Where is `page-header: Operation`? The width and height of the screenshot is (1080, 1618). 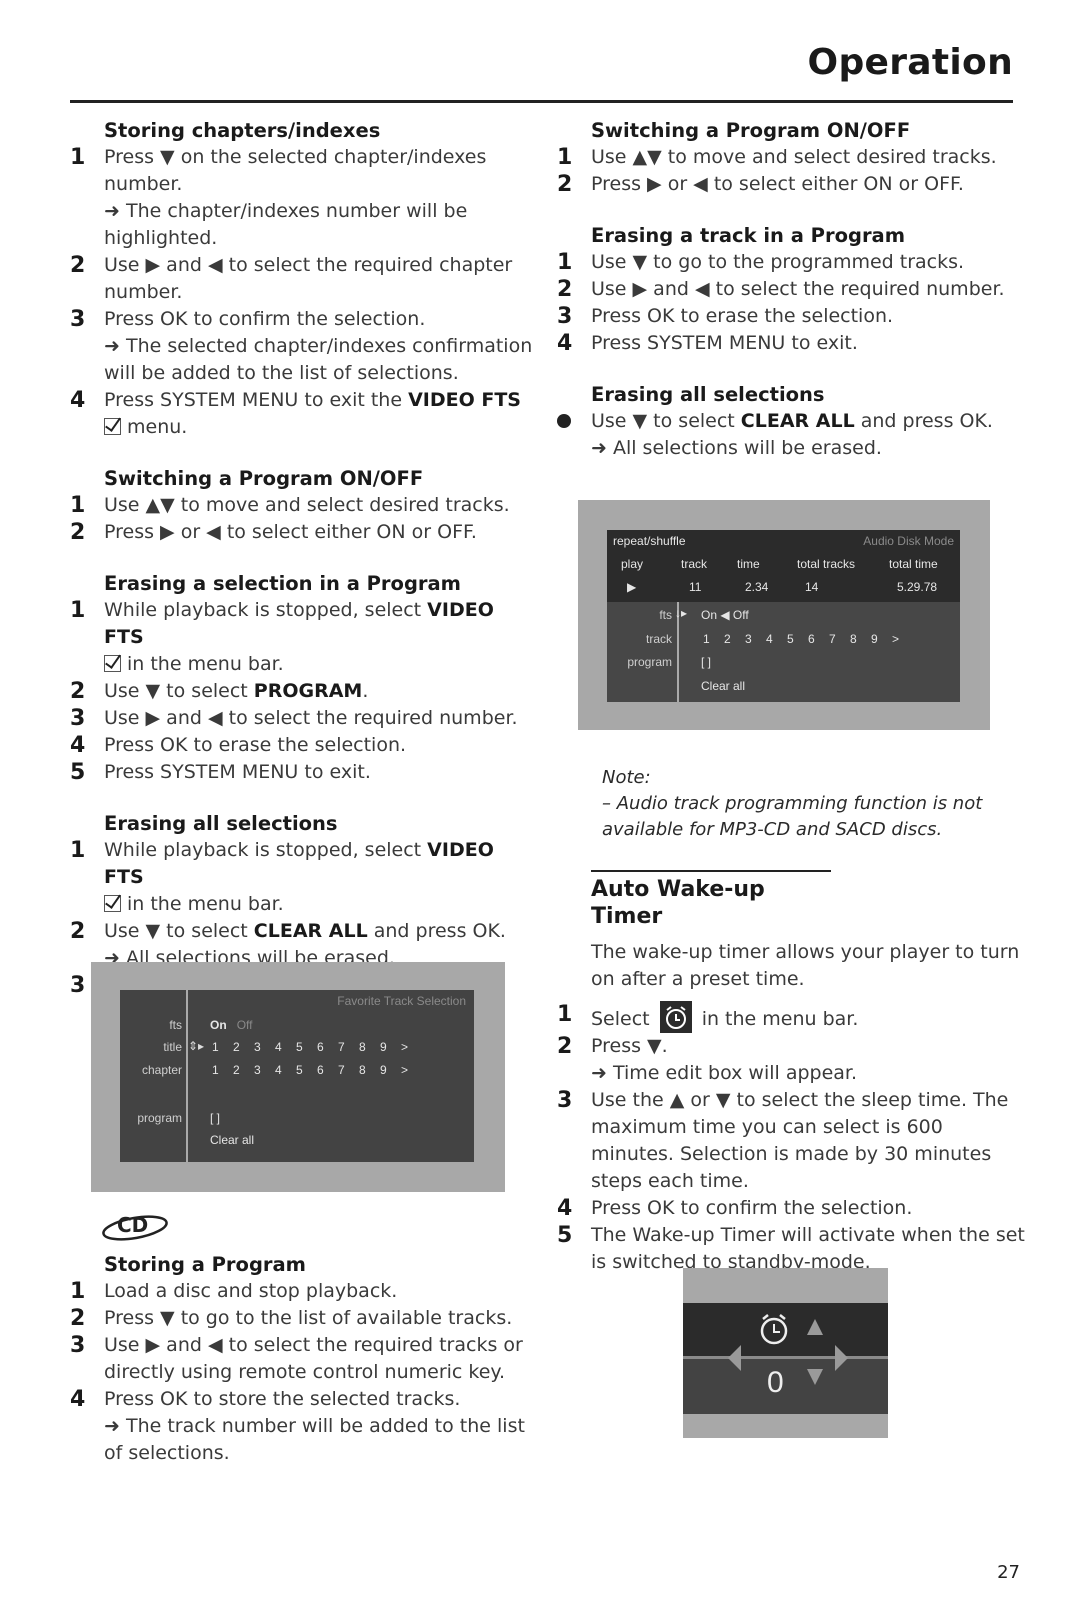 page-header: Operation is located at coordinates (541, 72).